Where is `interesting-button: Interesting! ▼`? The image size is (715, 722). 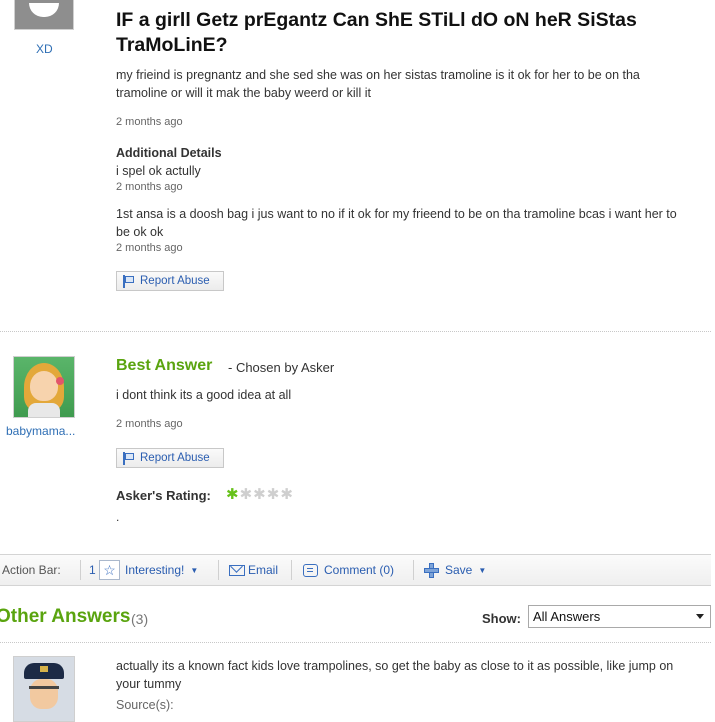 interesting-button: Interesting! ▼ is located at coordinates (161, 570).